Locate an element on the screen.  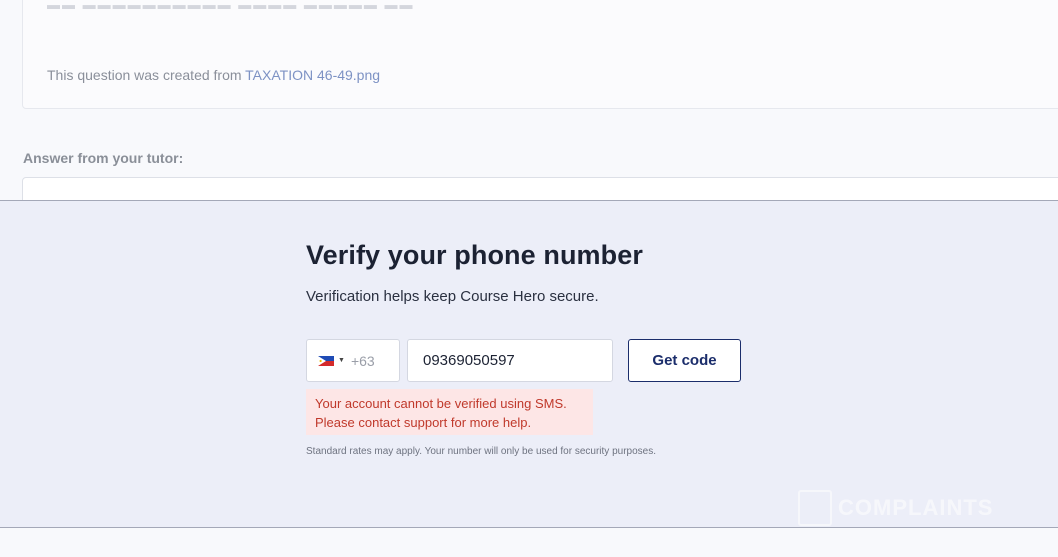
verify-title: Verify your phone number is located at coordinates (474, 255).